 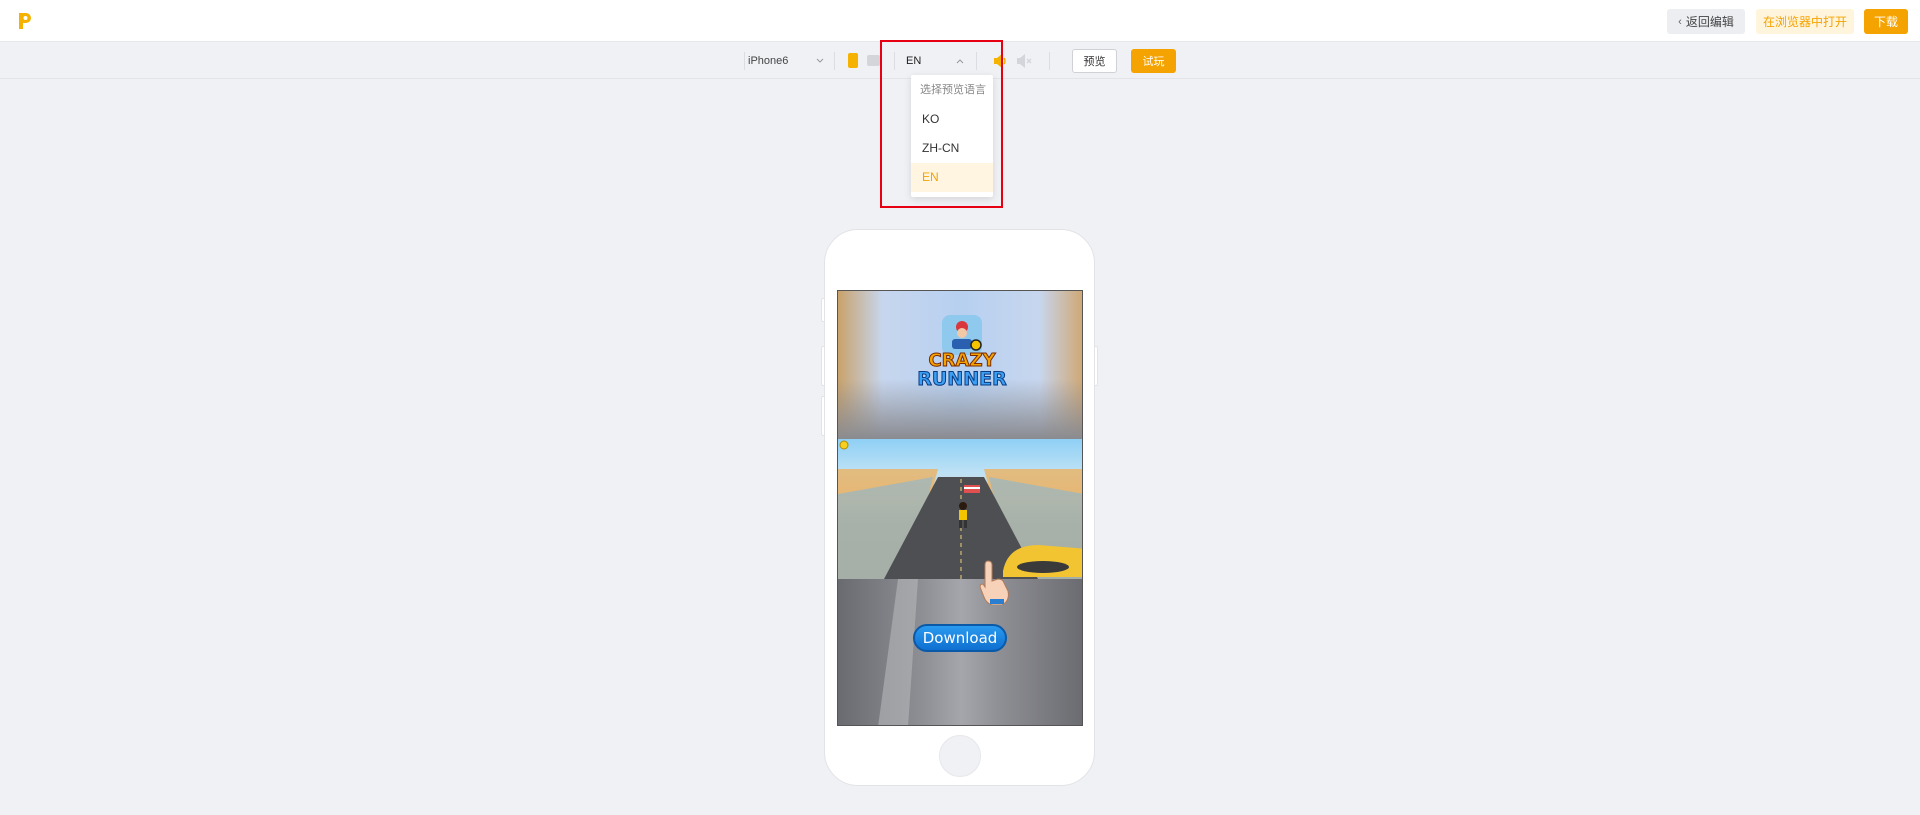 What do you see at coordinates (853, 60) in the screenshot?
I see `portrait-orientation-icon` at bounding box center [853, 60].